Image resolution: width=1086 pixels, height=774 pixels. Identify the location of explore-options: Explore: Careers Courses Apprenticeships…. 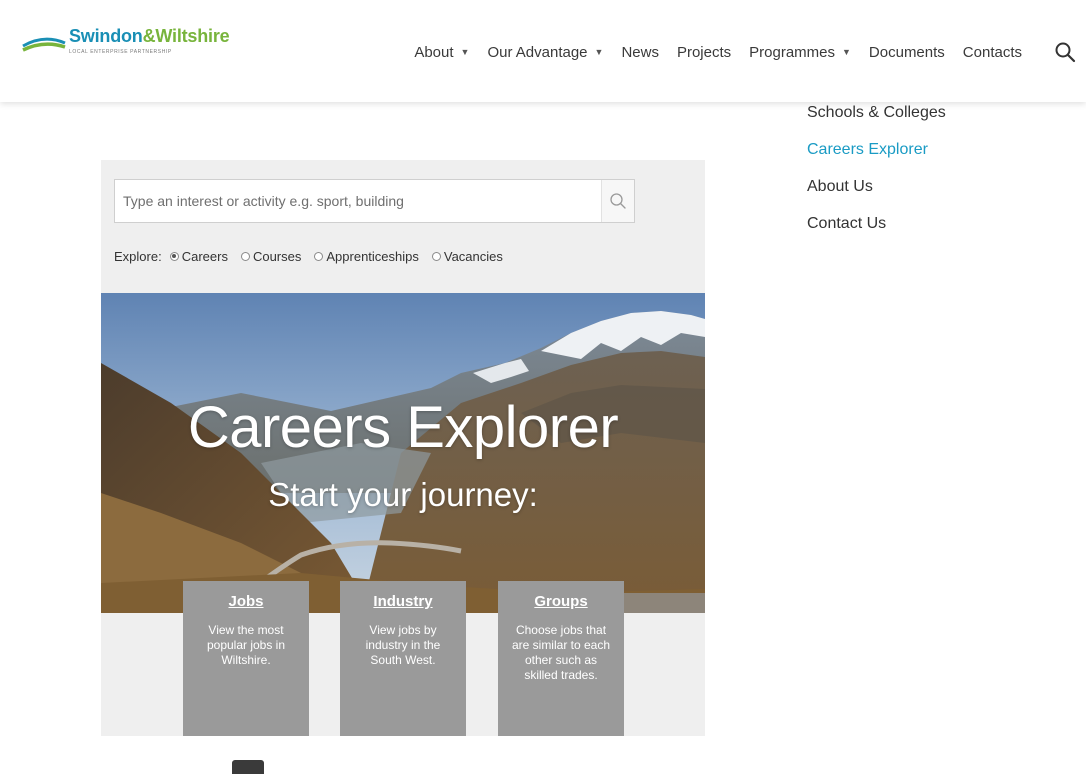
(315, 256).